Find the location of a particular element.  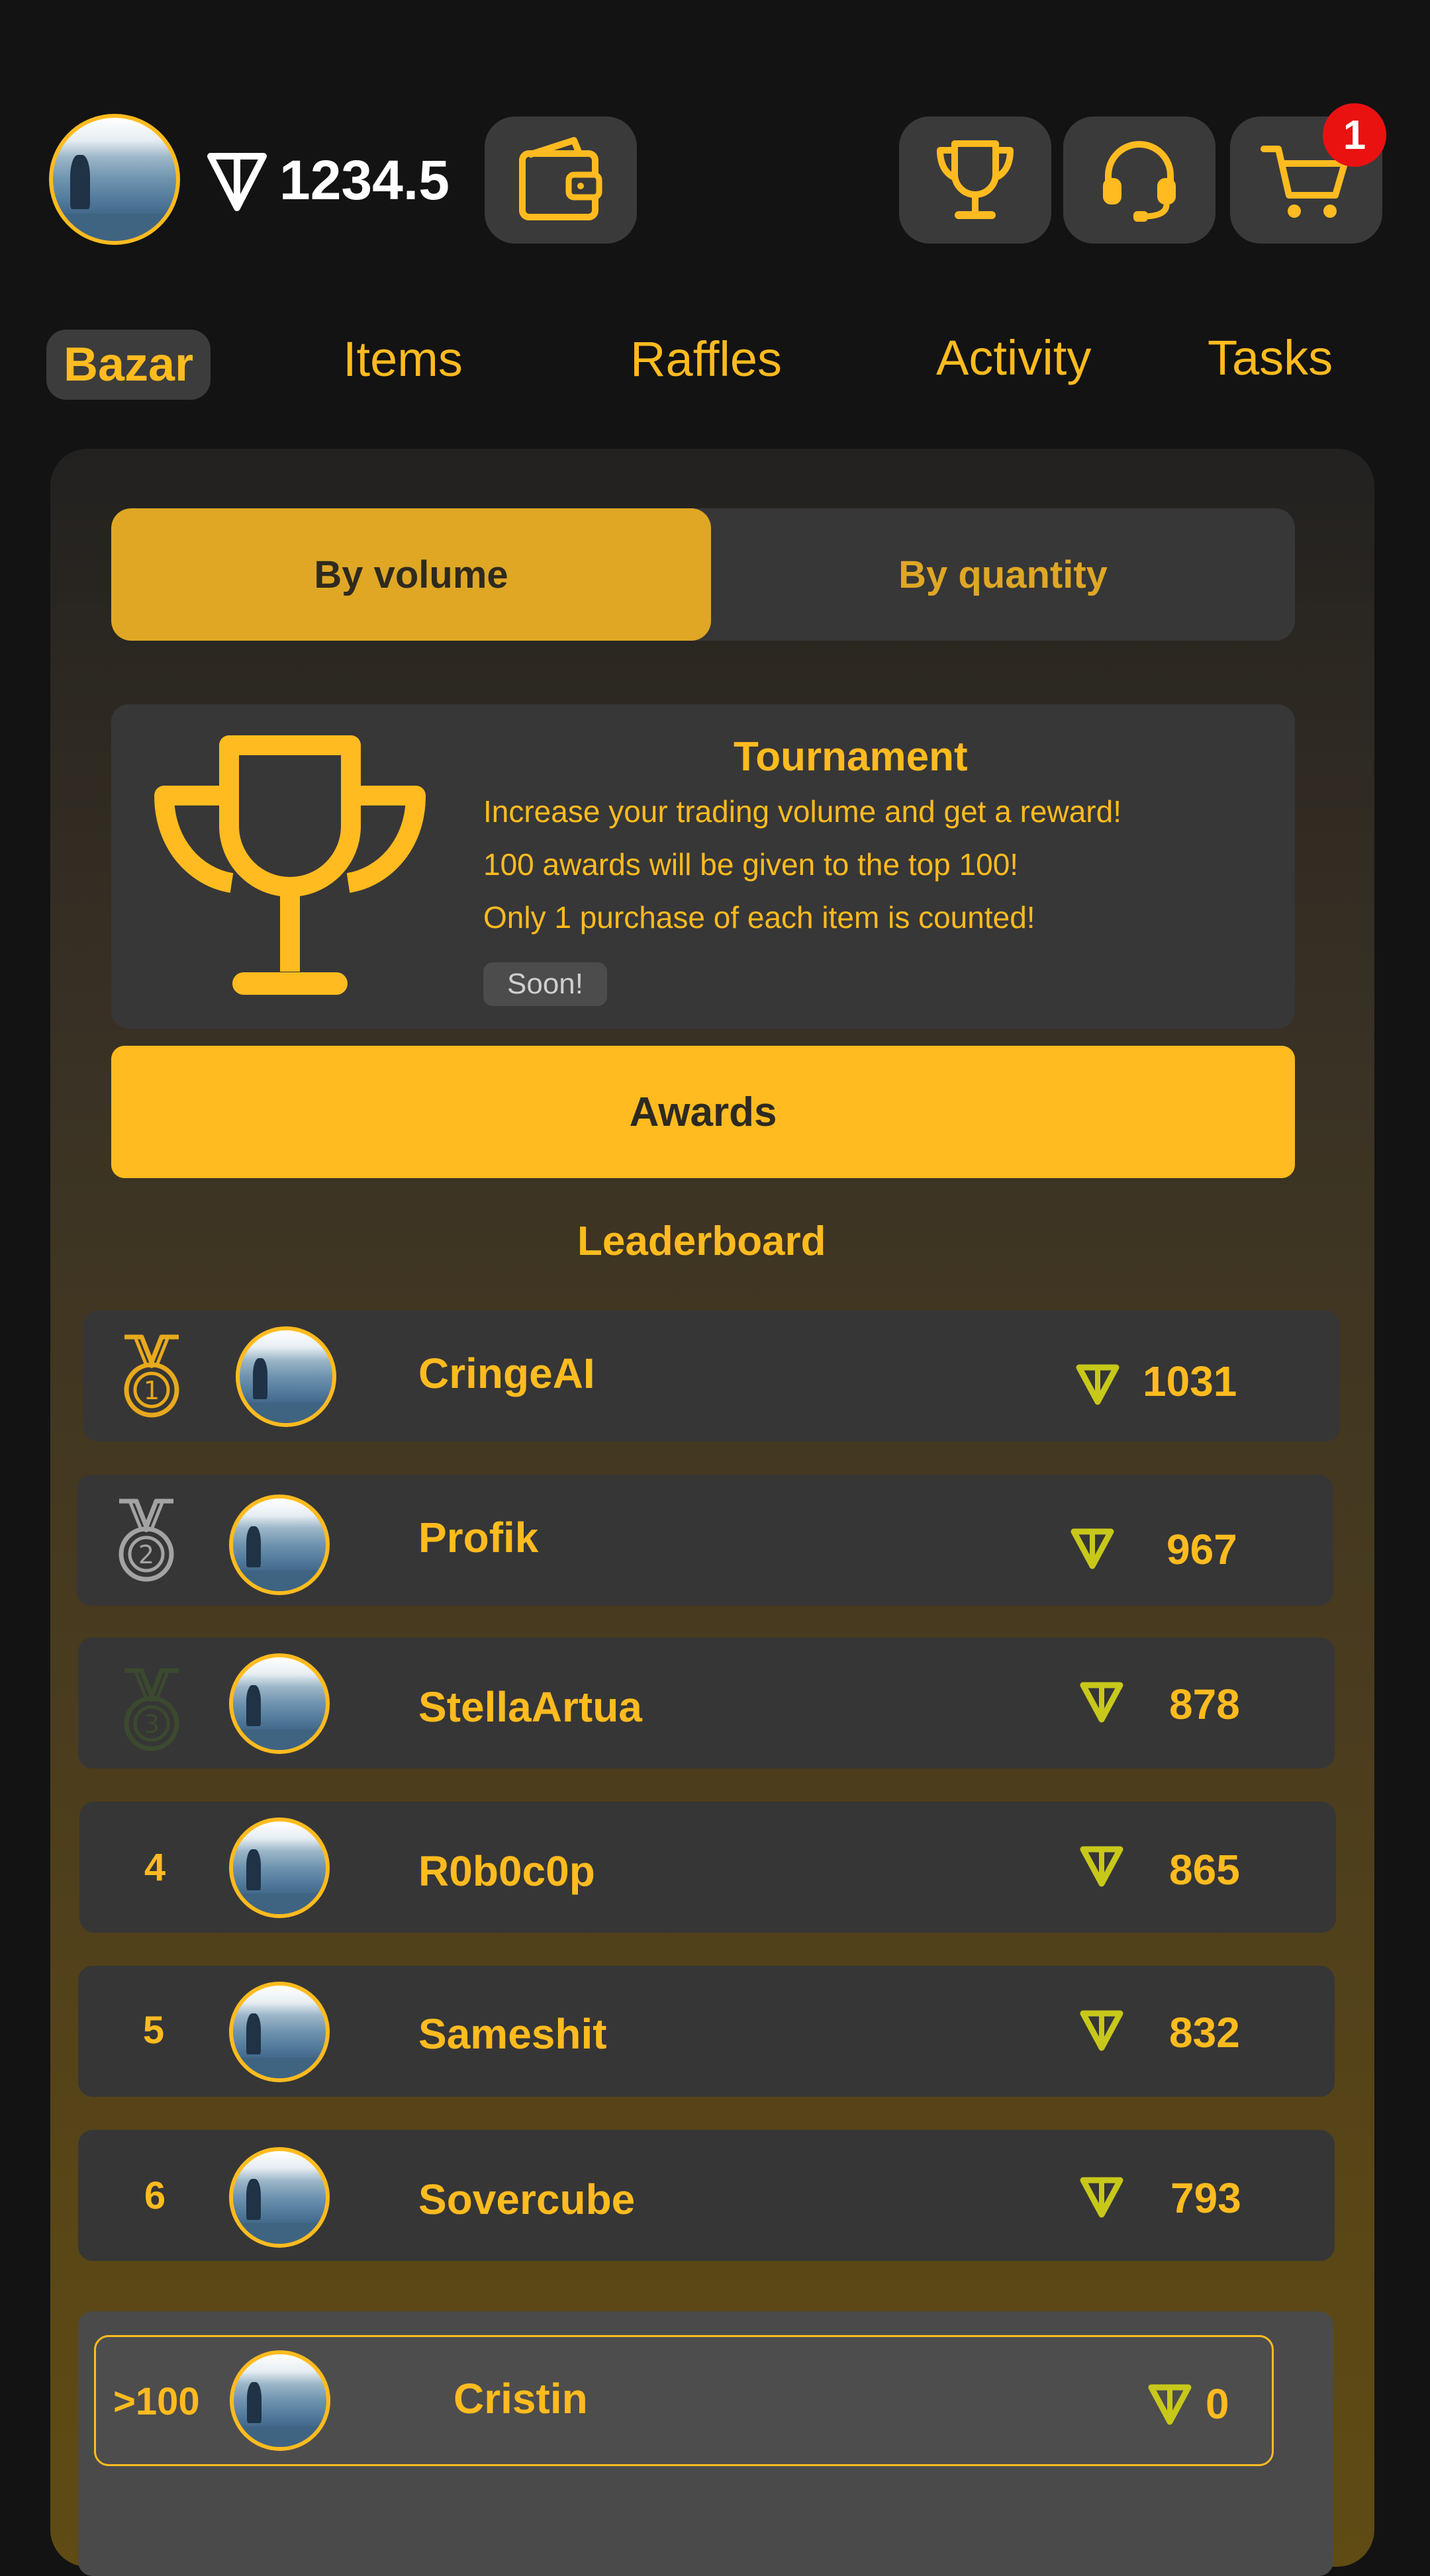

soon-badge: Soon! is located at coordinates (545, 984).